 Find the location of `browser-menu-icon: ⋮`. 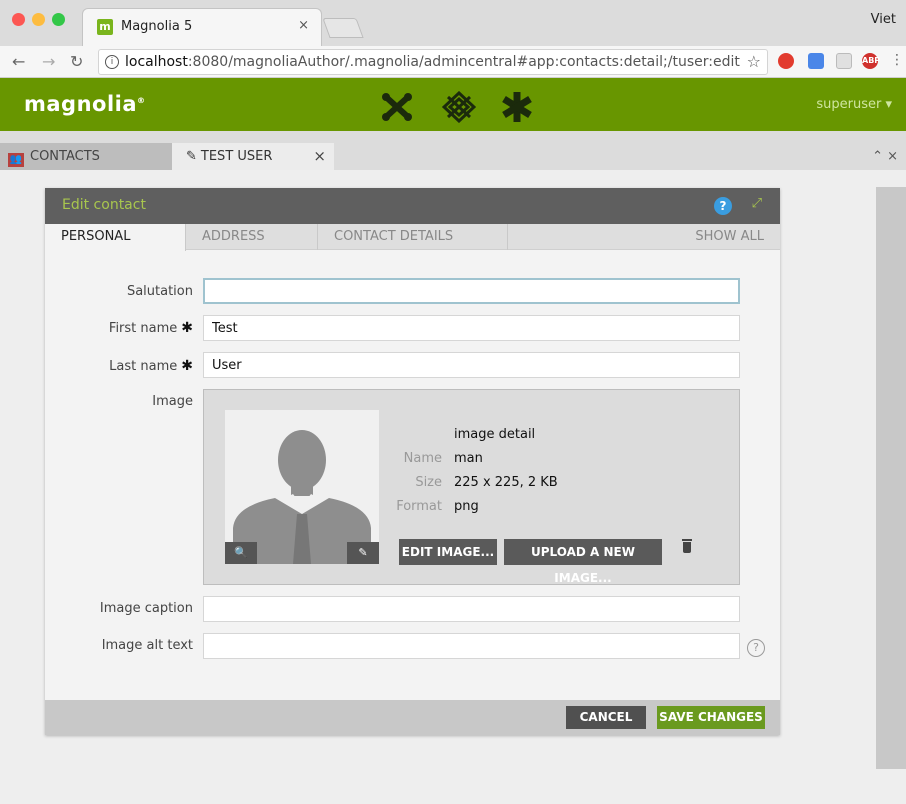

browser-menu-icon: ⋮ is located at coordinates (897, 60).